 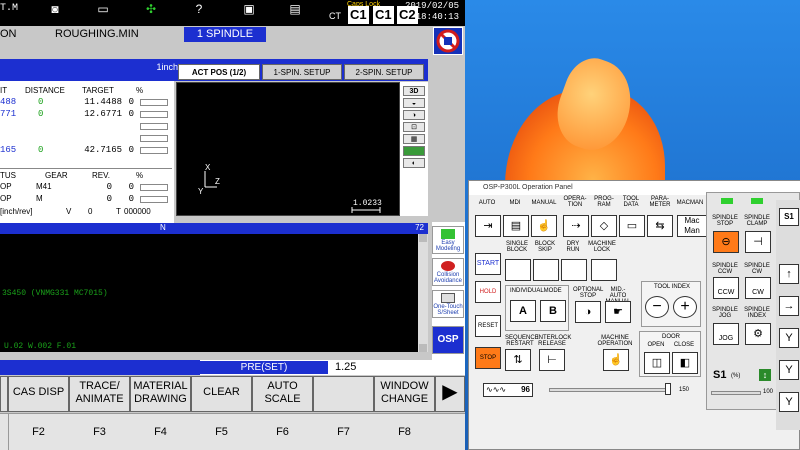 I want to click on single-block-button, so click(x=518, y=270).